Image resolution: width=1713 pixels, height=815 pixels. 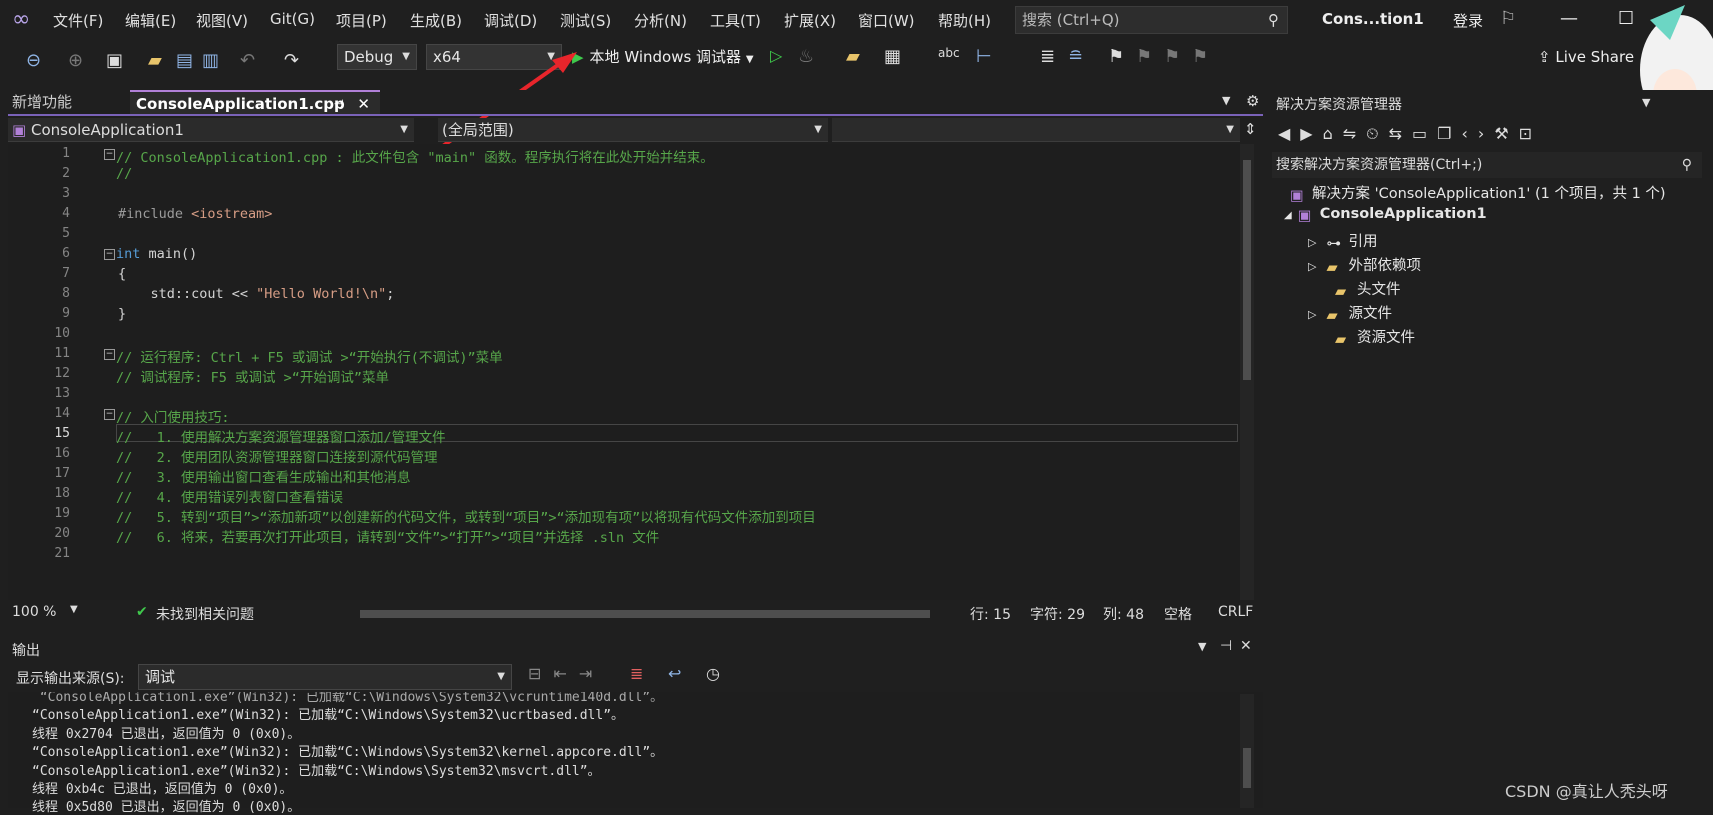 I want to click on tree-item-project: ◢ ▣ ConsoleApplication1, so click(x=1385, y=215).